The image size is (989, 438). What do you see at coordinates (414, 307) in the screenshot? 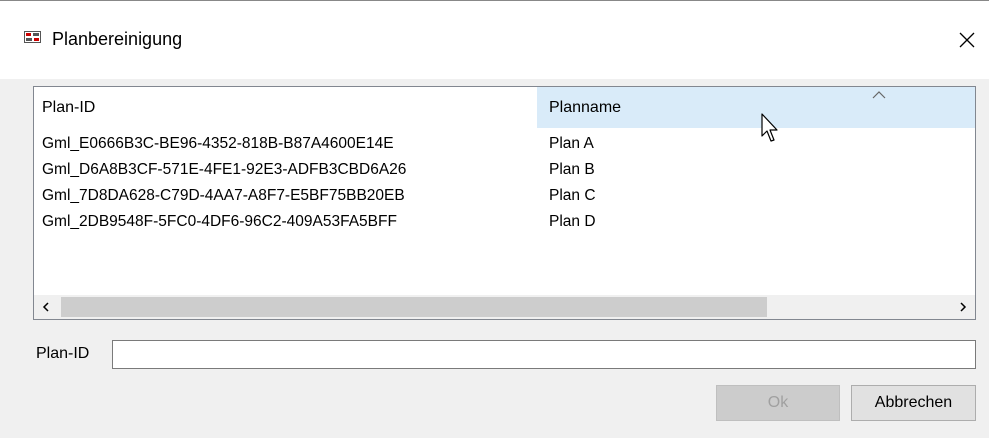
I see `scrollbar-thumb` at bounding box center [414, 307].